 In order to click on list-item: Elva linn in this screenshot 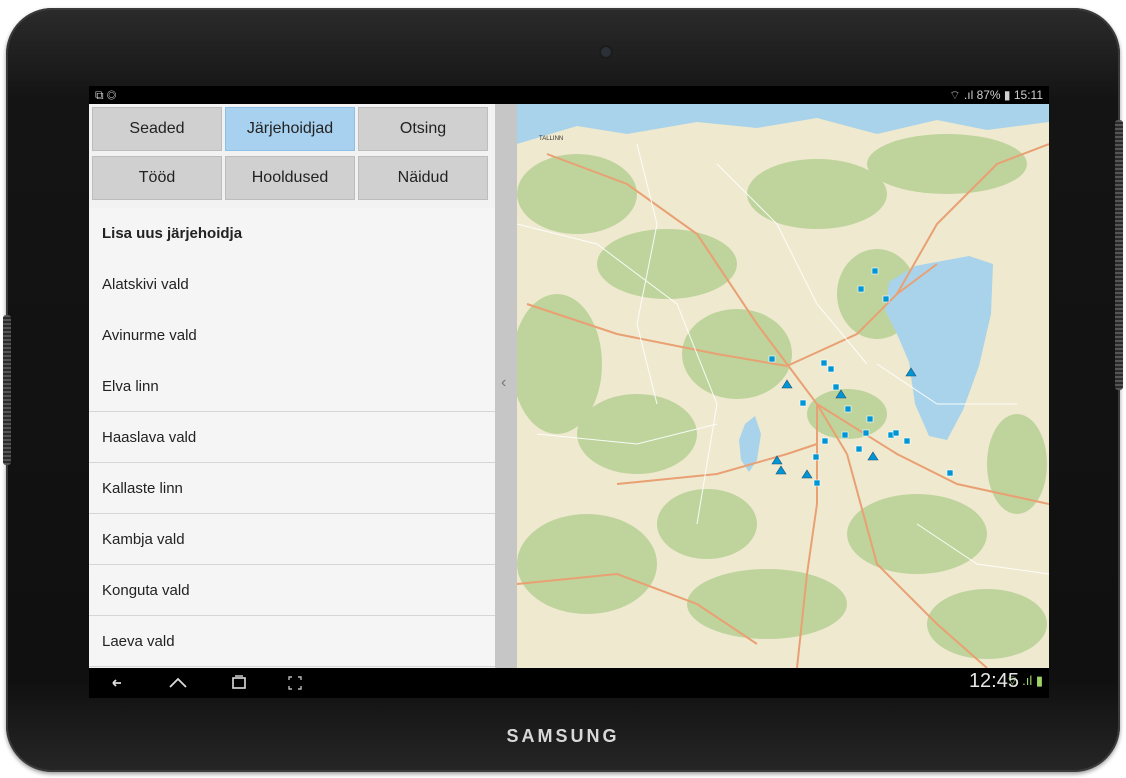, I will do `click(292, 386)`.